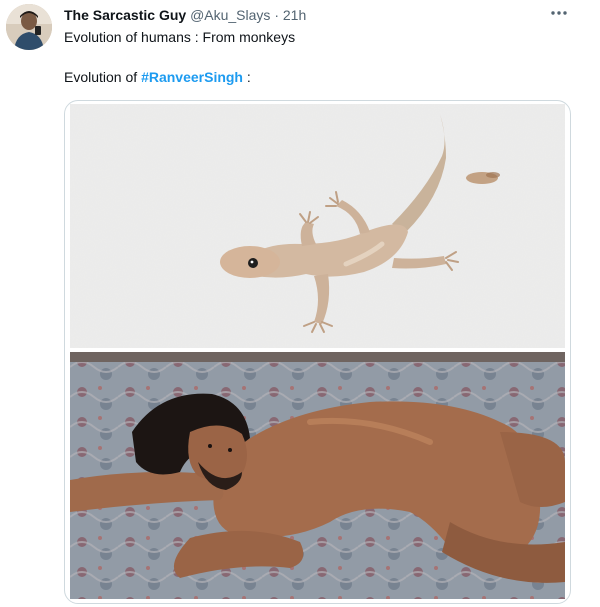  Describe the element at coordinates (294, 15) in the screenshot. I see `tweet-timestamp: 21h` at that location.